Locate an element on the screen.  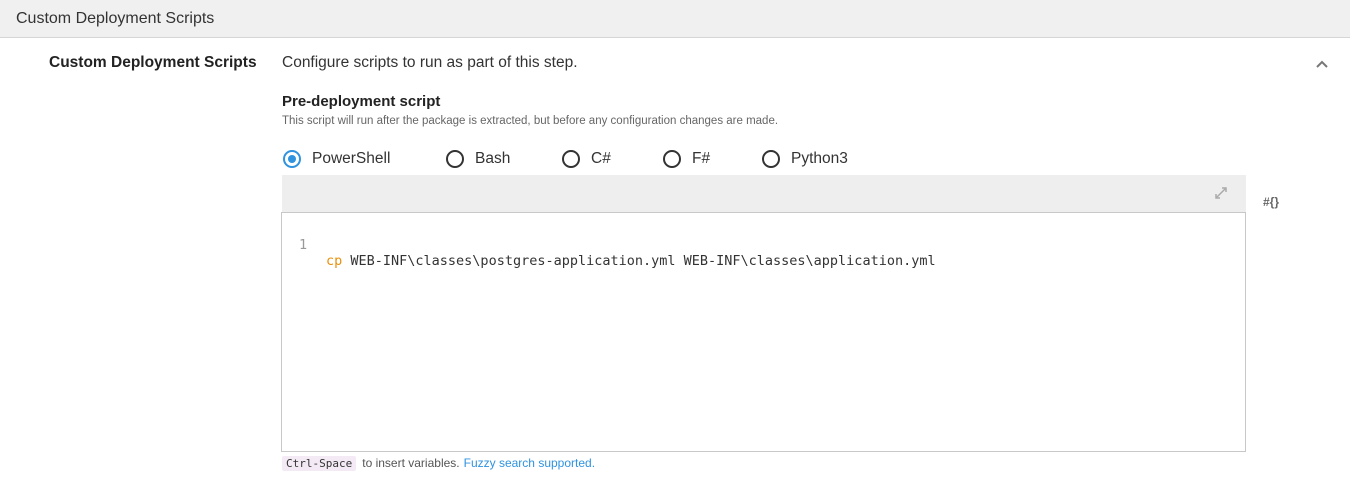
expand-icon is located at coordinates (1221, 193).